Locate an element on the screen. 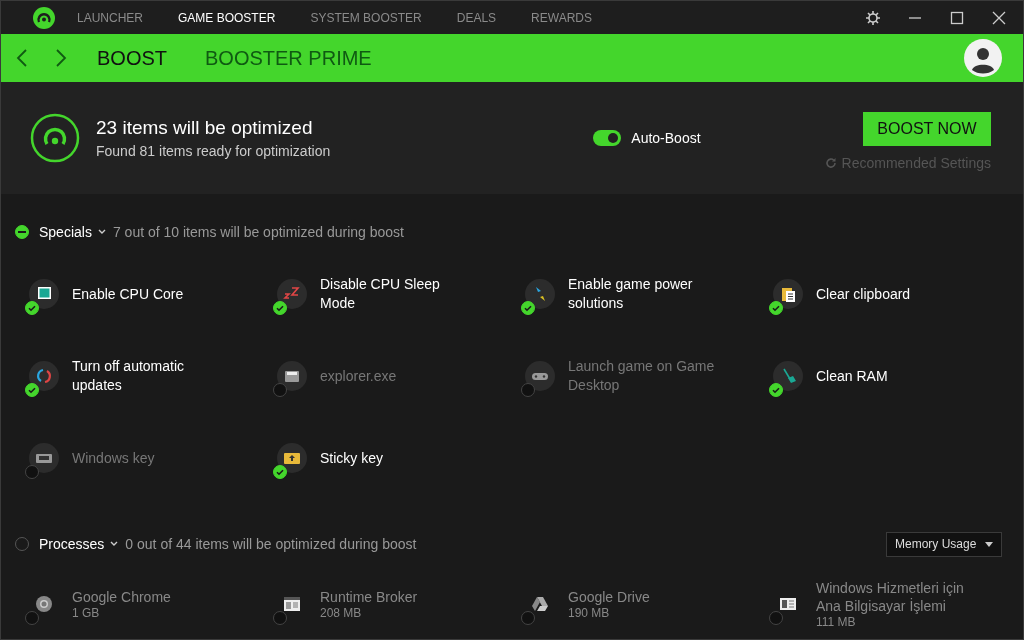 The image size is (1024, 640). summary-title: 23 items will be optimized is located at coordinates (205, 128).